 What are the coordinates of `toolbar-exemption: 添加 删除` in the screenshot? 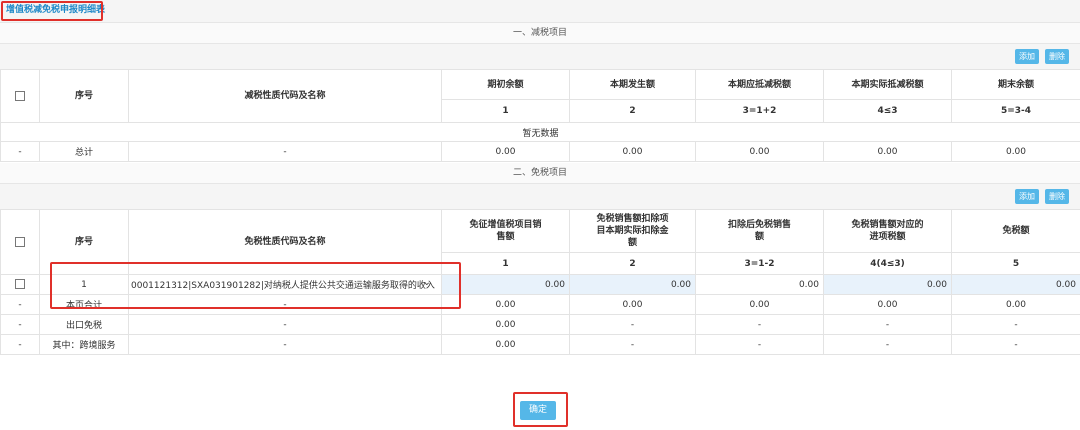 It's located at (540, 196).